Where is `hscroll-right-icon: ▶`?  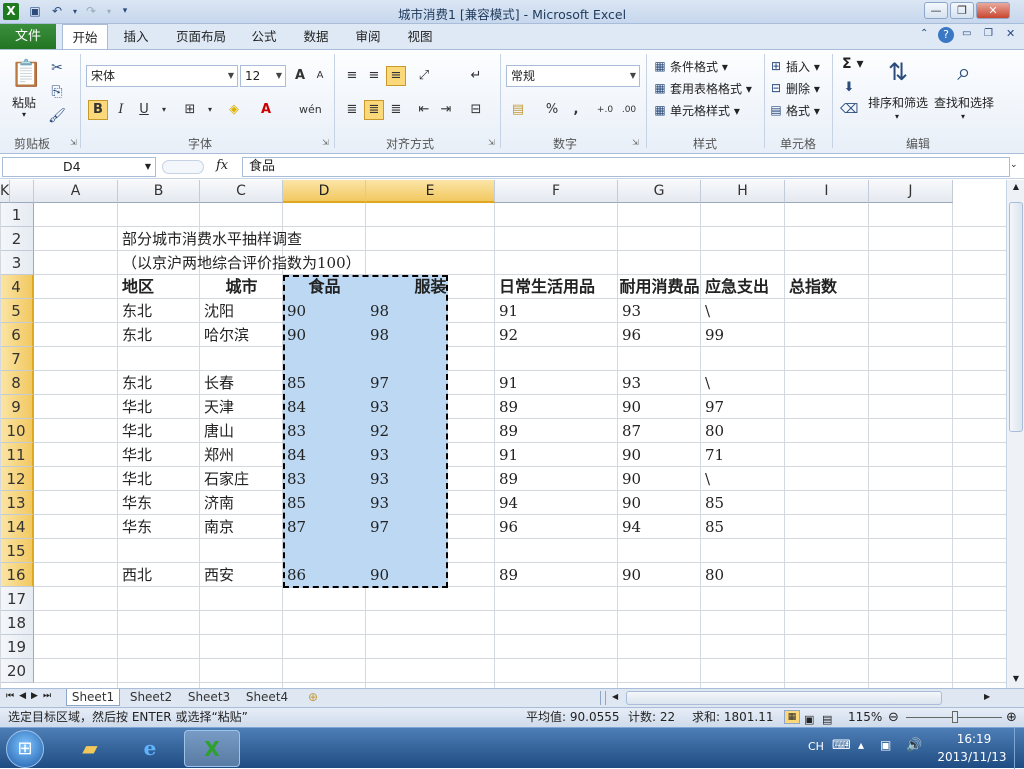 hscroll-right-icon: ▶ is located at coordinates (987, 696).